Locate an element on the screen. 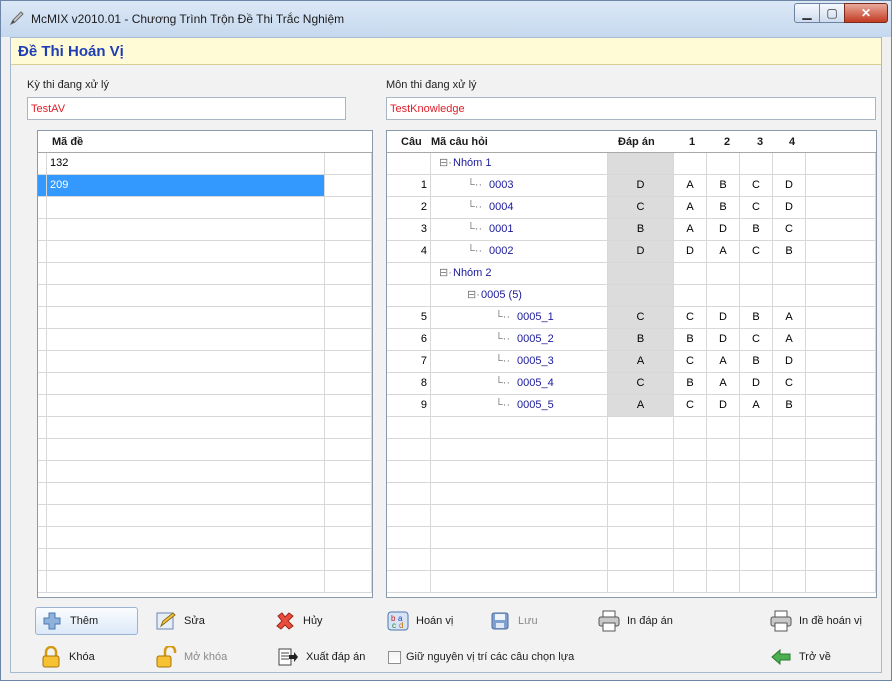 This screenshot has width=892, height=681. option-1-cell: D is located at coordinates (690, 252).